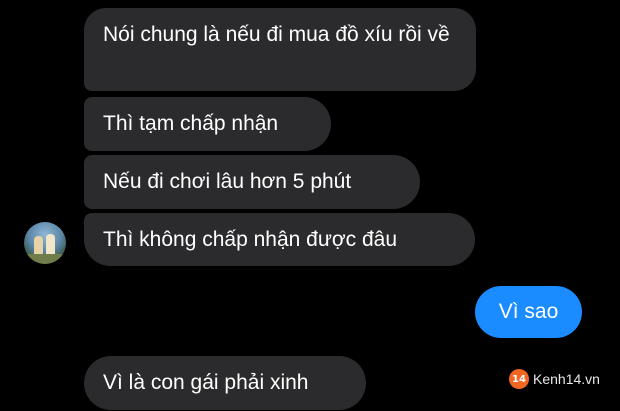  Describe the element at coordinates (227, 181) in the screenshot. I see `message-text: Nếu đi chơi lâu hơn 5 phút` at that location.